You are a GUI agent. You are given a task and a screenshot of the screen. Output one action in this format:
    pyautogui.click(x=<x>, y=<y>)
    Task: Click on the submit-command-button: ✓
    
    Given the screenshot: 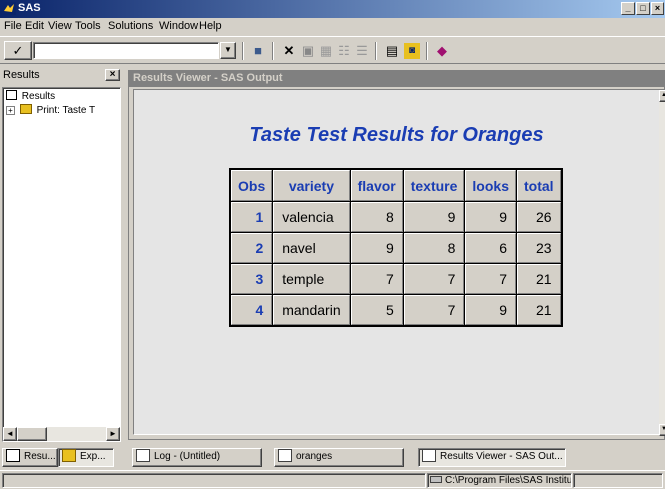 What is the action you would take?
    pyautogui.click(x=18, y=50)
    